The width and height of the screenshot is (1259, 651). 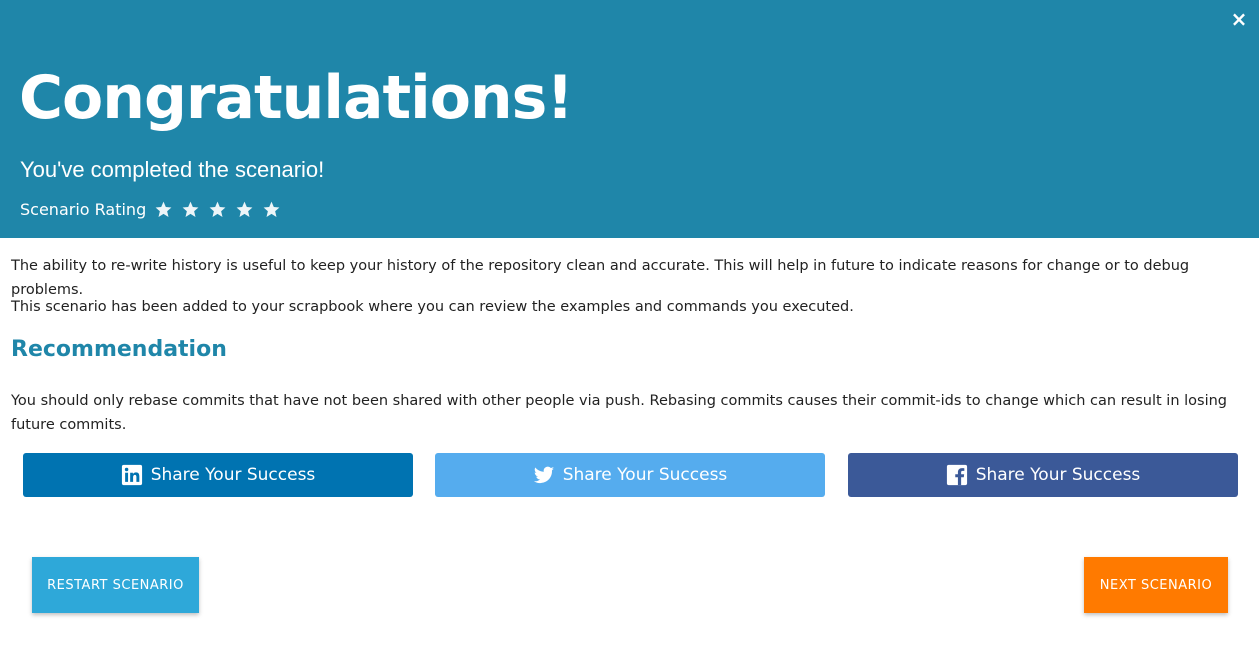 I want to click on share-facebook-label: Share Your Success, so click(x=1058, y=475).